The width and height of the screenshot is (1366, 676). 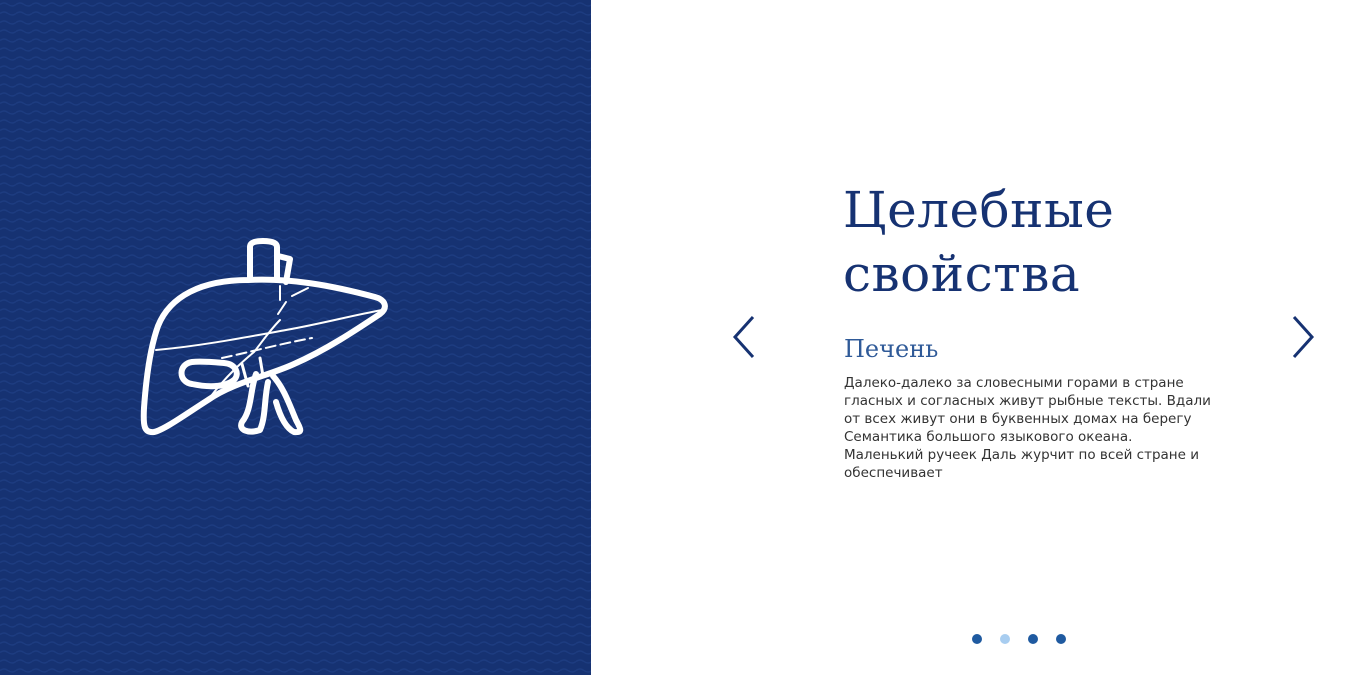 I want to click on next-slide-button, so click(x=1303, y=337).